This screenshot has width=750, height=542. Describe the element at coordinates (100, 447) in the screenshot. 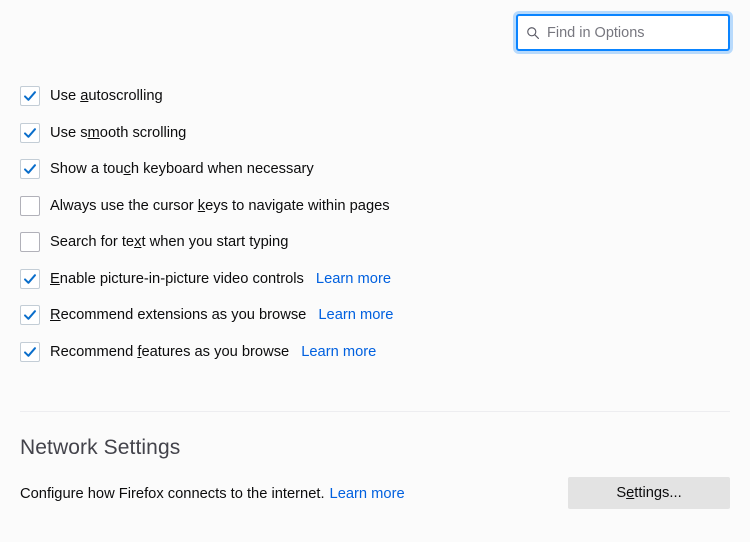

I see `network-settings-title: Network Settings` at that location.